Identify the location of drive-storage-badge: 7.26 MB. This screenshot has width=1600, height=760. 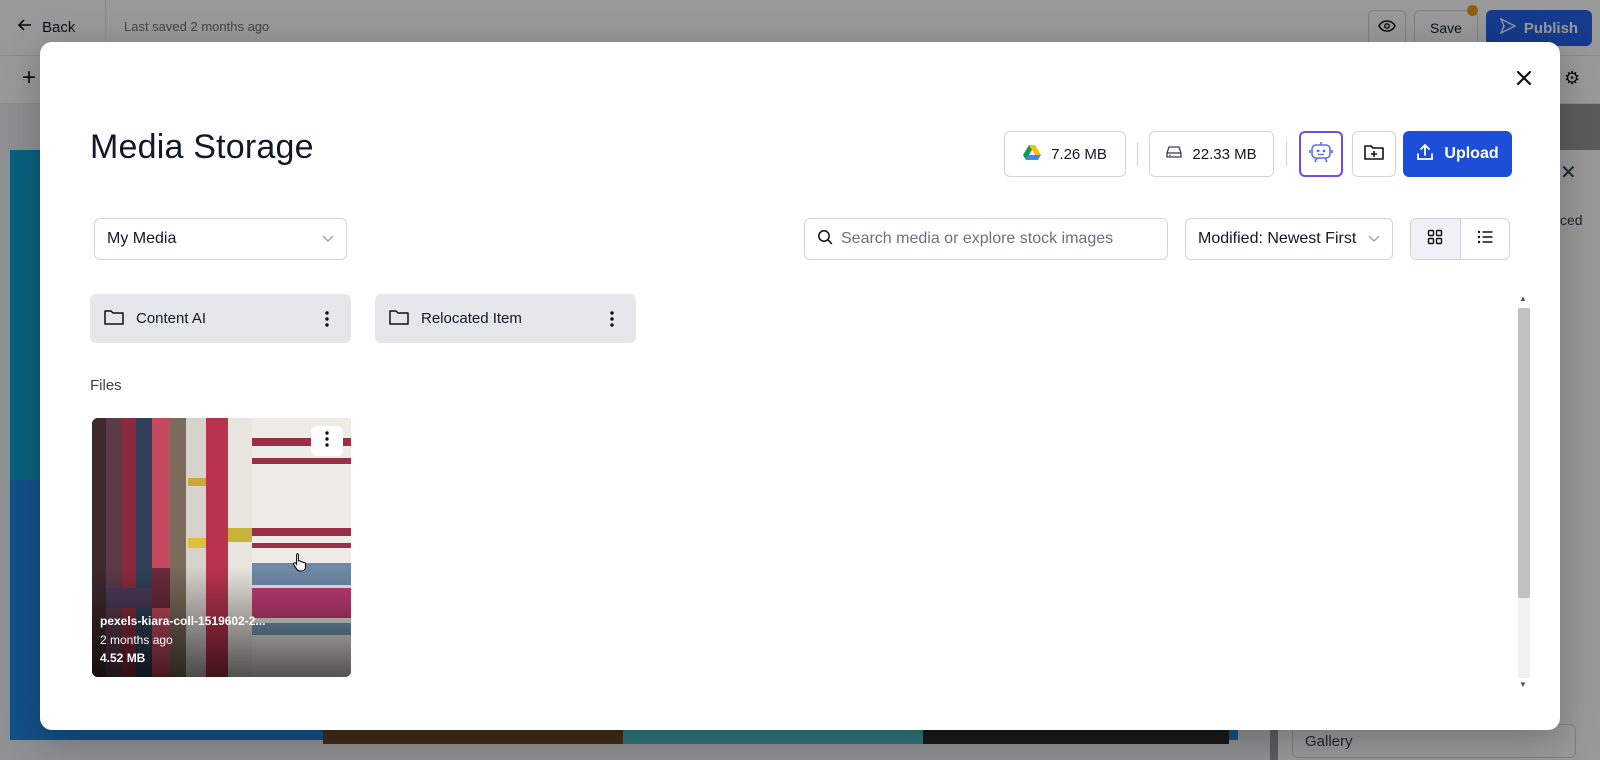
(1065, 154).